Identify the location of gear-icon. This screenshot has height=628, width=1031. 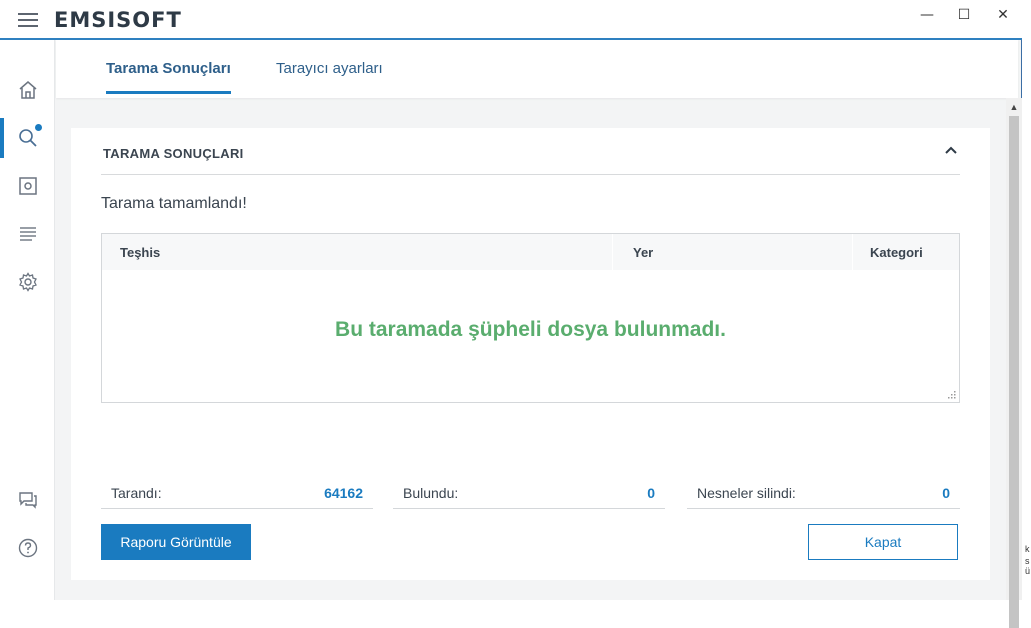
(28, 282).